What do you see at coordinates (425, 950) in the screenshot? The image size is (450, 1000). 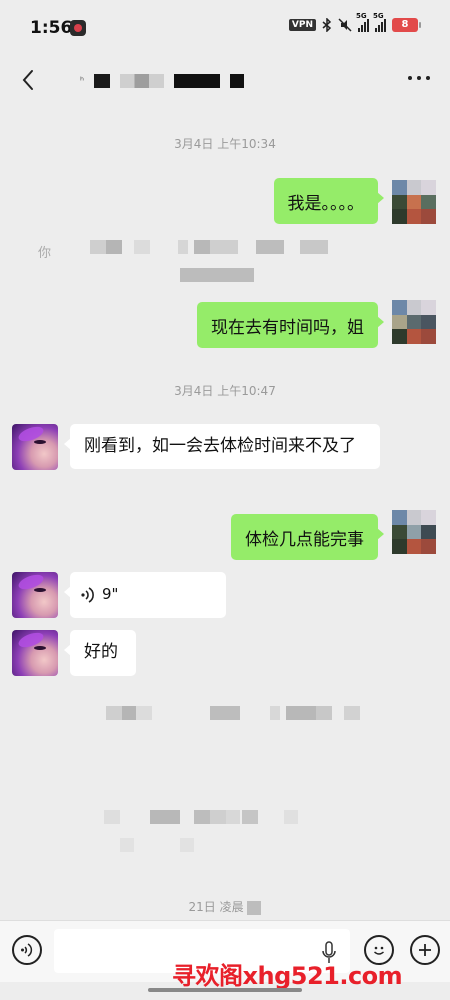 I see `plus-icon` at bounding box center [425, 950].